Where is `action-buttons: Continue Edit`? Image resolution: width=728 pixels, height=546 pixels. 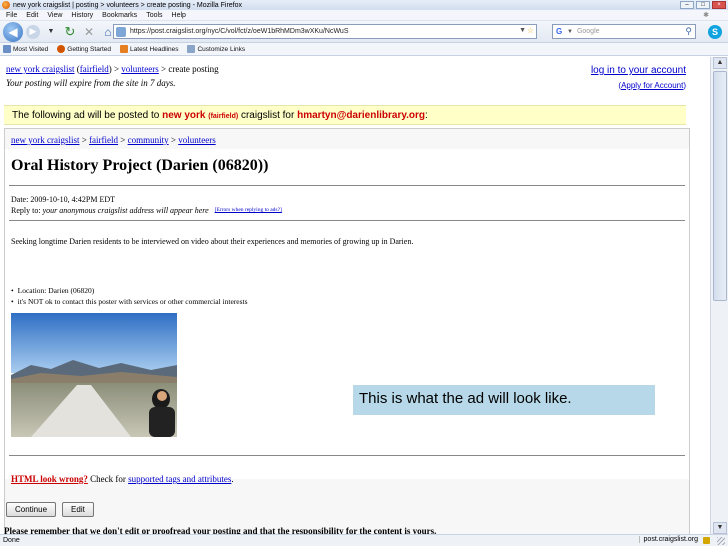
action-buttons: Continue Edit is located at coordinates (50, 509).